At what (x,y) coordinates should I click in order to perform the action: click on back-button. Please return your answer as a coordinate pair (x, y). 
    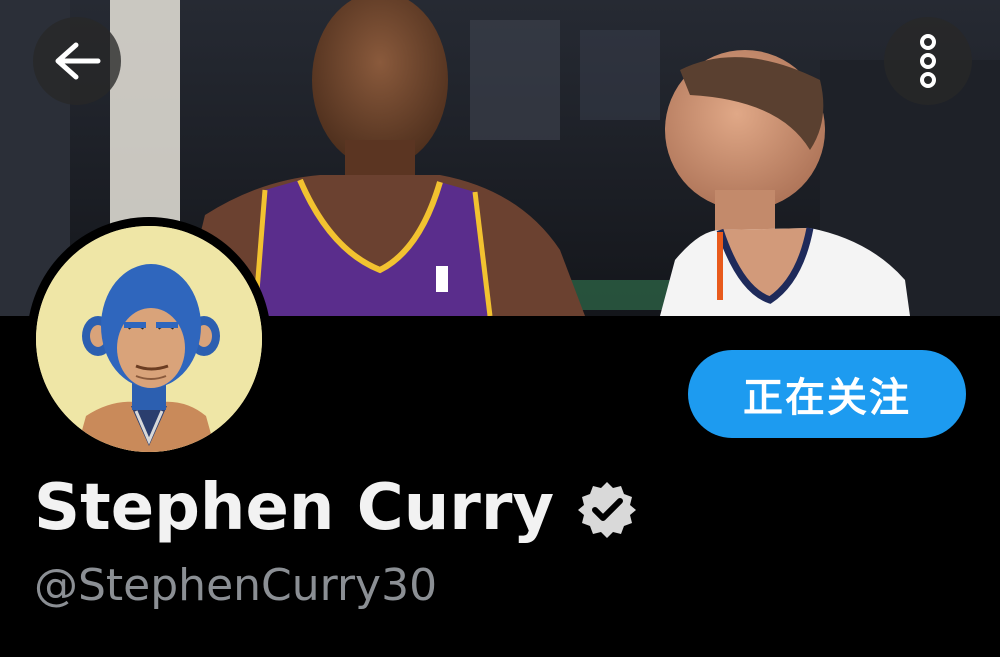
    Looking at the image, I should click on (77, 61).